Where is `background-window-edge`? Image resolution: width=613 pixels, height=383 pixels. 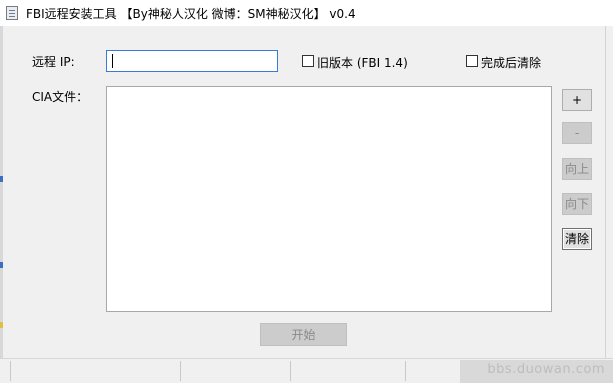
background-window-edge is located at coordinates (1, 192).